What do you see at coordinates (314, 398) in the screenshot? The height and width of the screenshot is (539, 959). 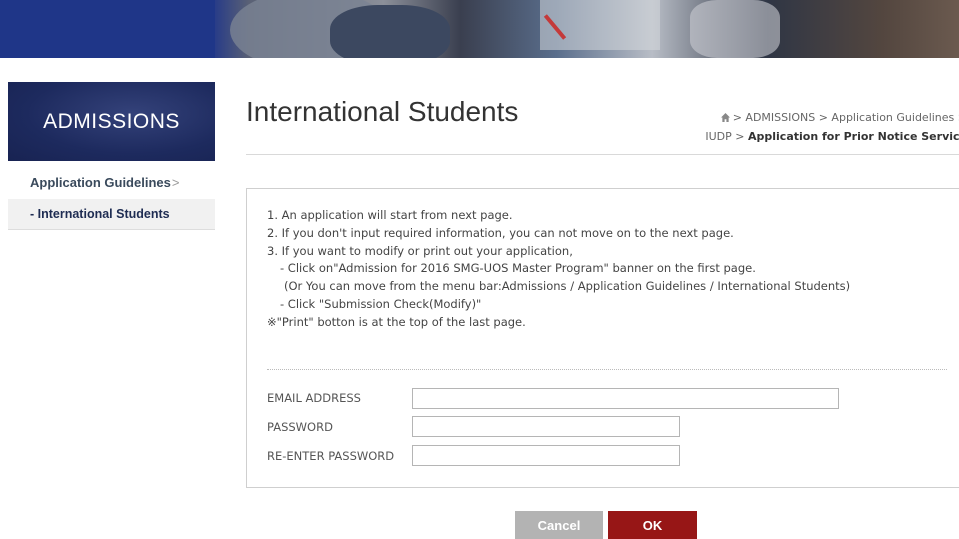 I see `email-label: EMAIL ADDRESS` at bounding box center [314, 398].